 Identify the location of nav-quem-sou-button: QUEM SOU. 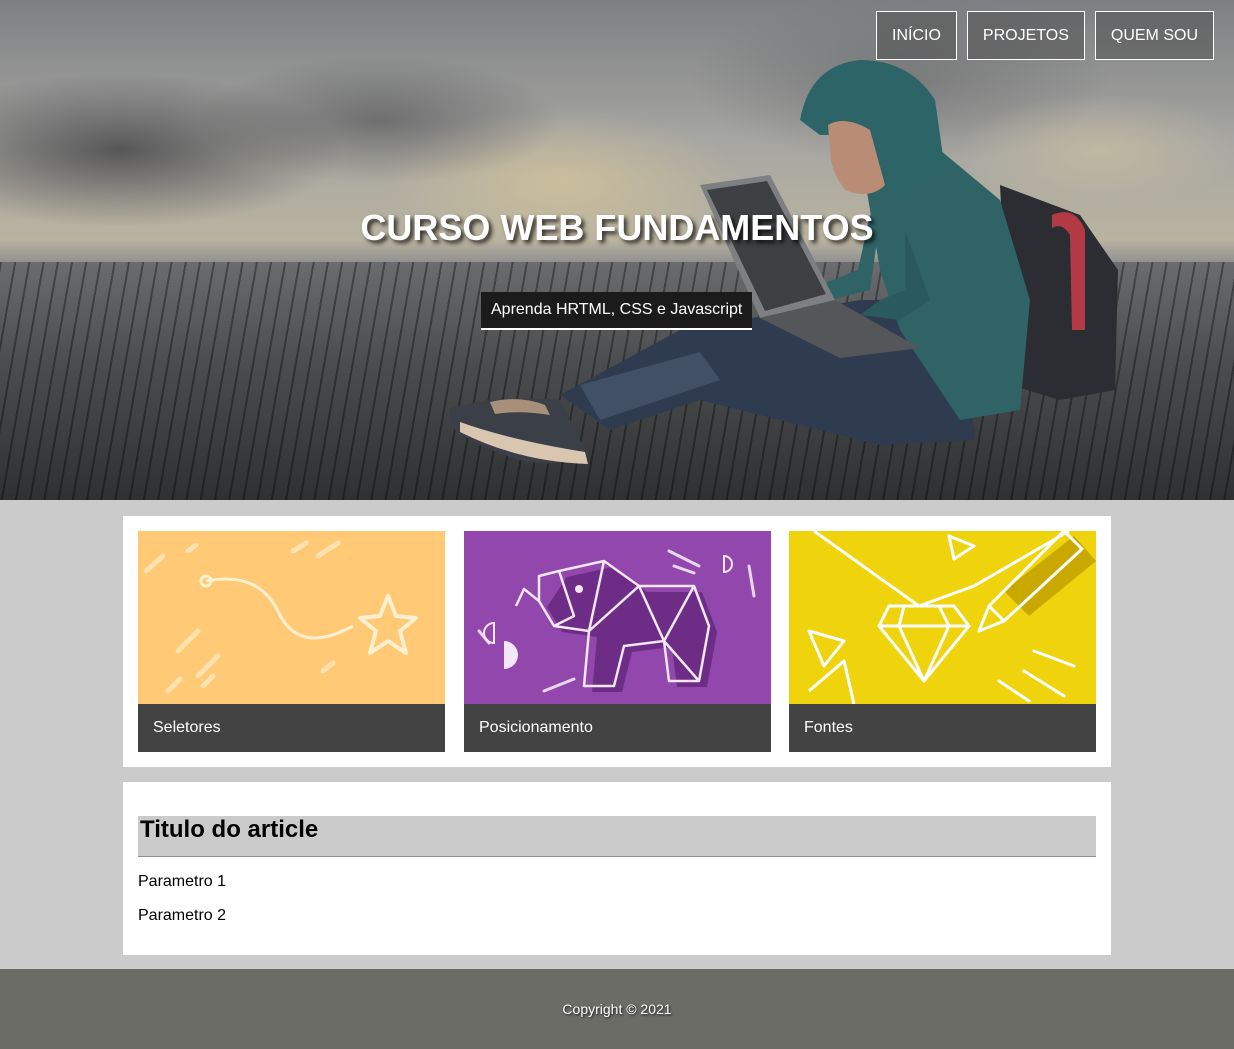
(1154, 35).